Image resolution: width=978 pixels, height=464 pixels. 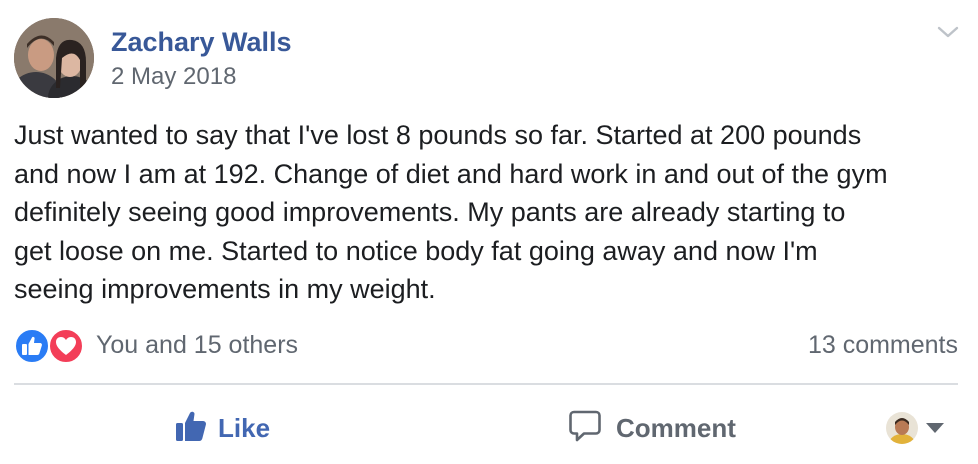 What do you see at coordinates (948, 32) in the screenshot?
I see `chevron-down-icon` at bounding box center [948, 32].